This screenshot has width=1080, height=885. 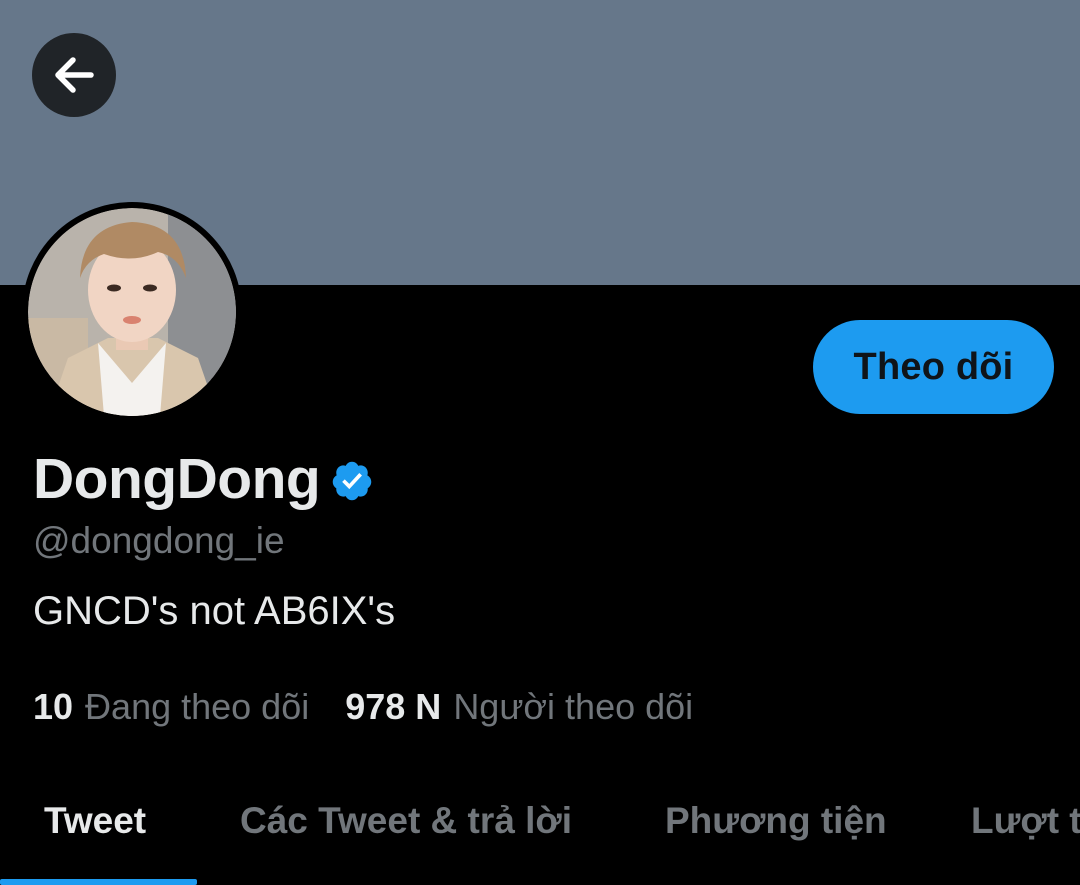 What do you see at coordinates (53, 706) in the screenshot?
I see `following-count: 10` at bounding box center [53, 706].